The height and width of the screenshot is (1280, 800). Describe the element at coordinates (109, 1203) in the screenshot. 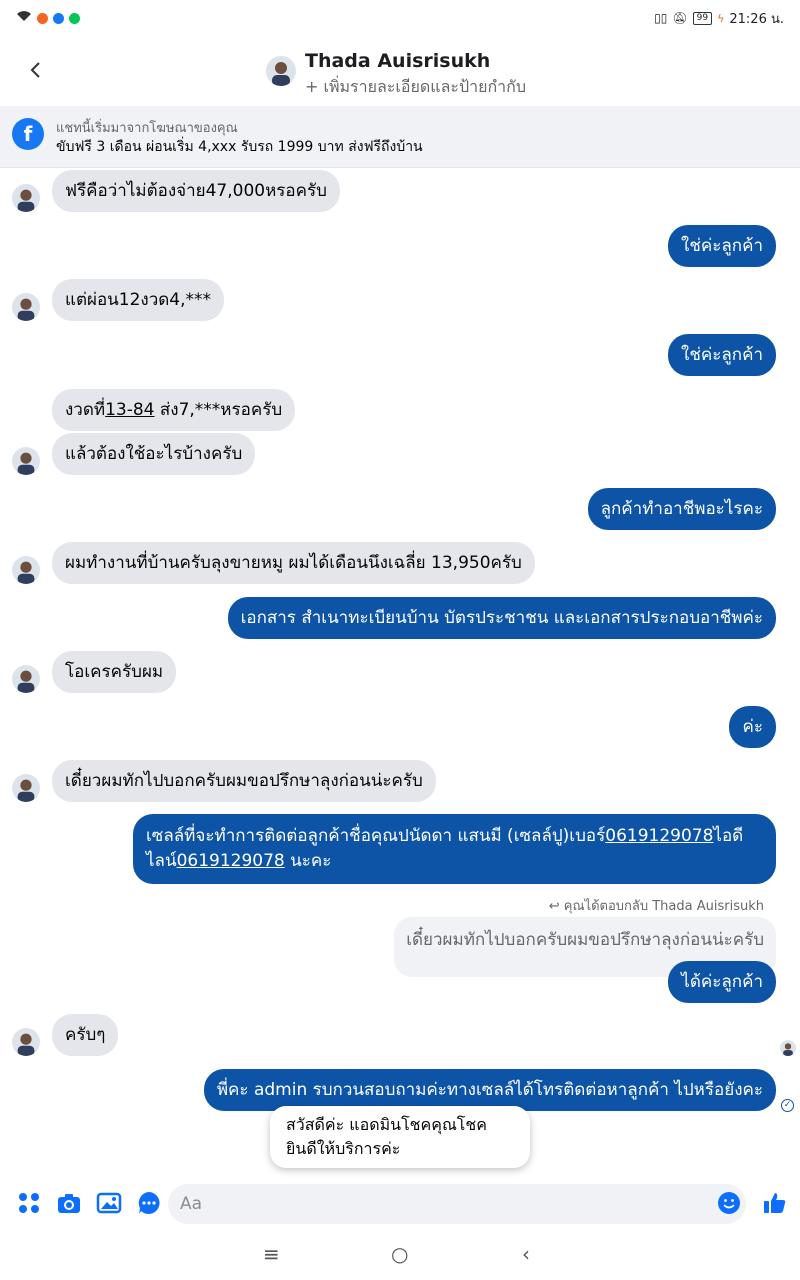

I see `gallery-icon` at that location.